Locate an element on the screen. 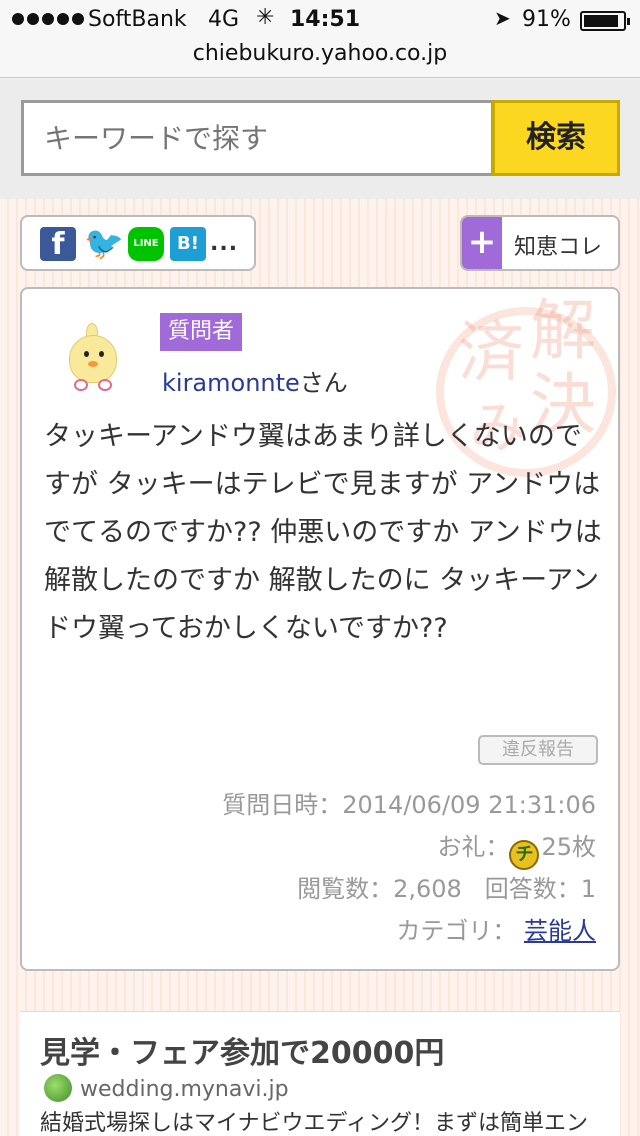 Image resolution: width=640 pixels, height=1136 pixels. stamp-char: 済 is located at coordinates (491, 352).